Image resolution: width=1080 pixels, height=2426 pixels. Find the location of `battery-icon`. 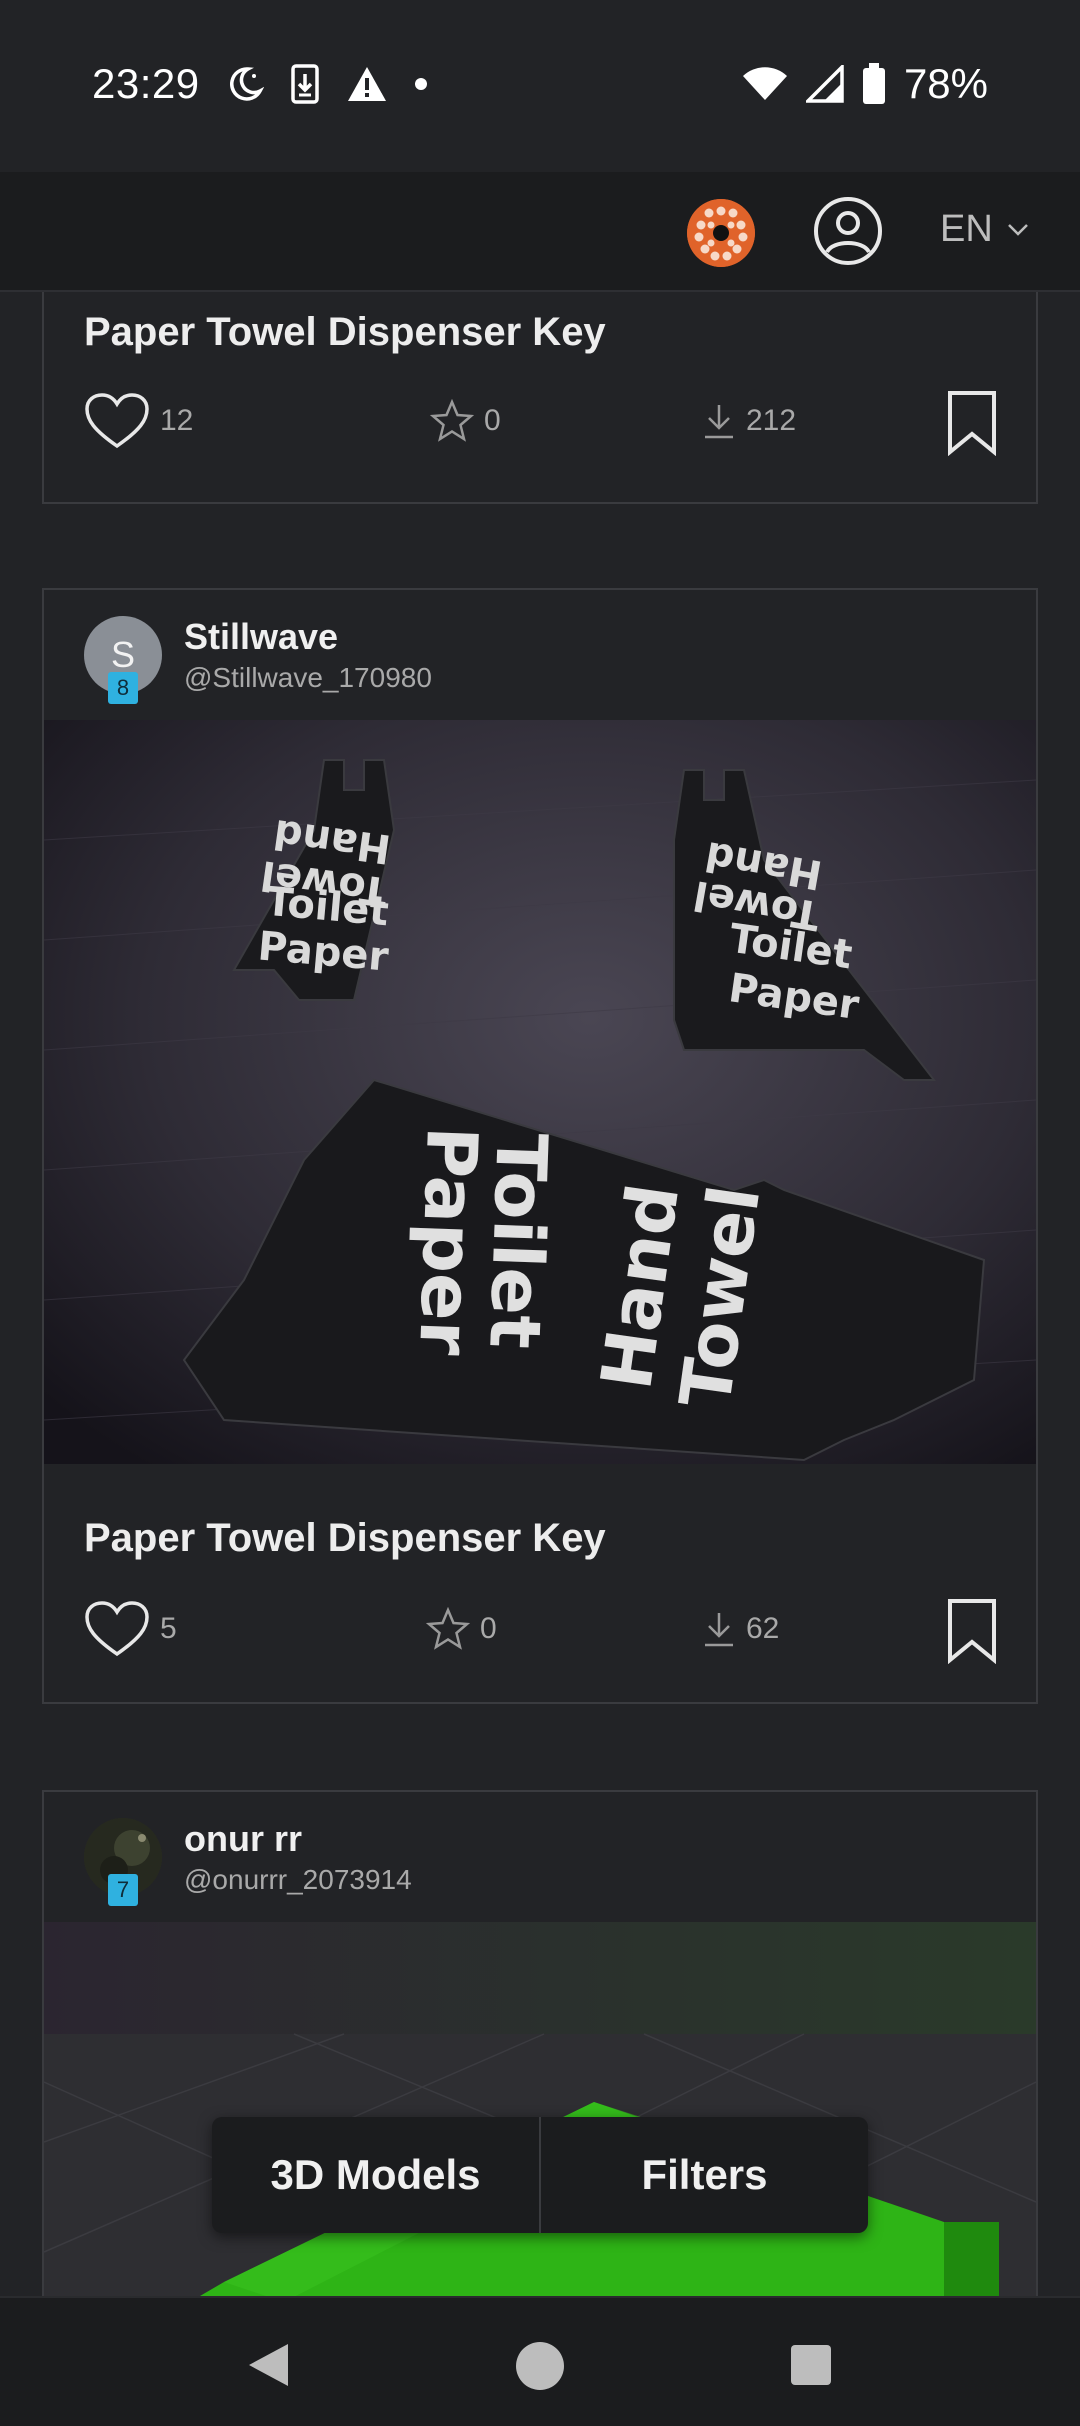

battery-icon is located at coordinates (873, 83).